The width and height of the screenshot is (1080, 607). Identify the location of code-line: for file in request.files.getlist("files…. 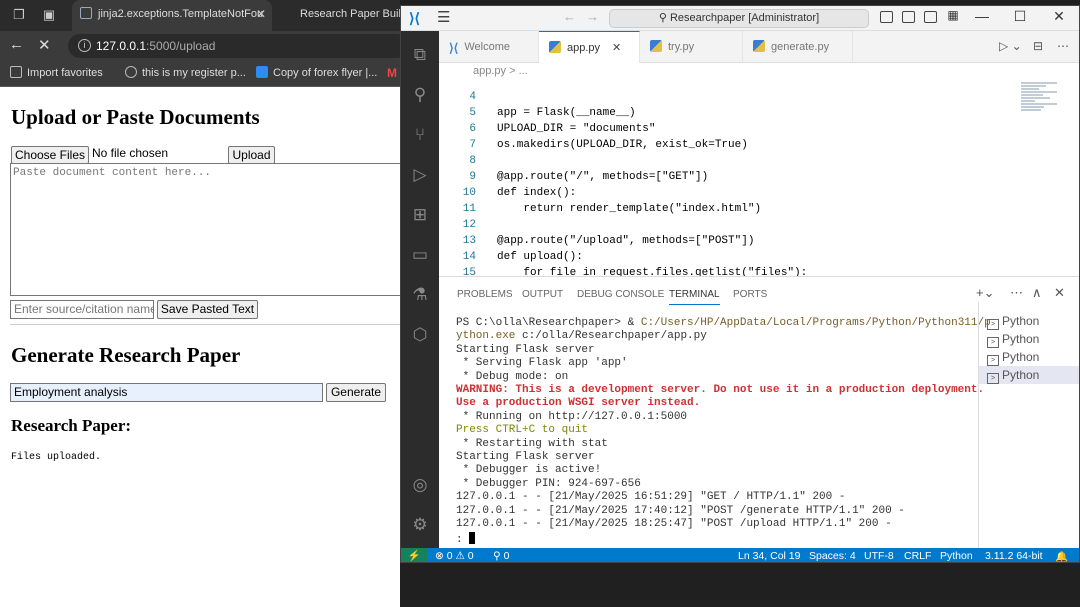
(652, 271).